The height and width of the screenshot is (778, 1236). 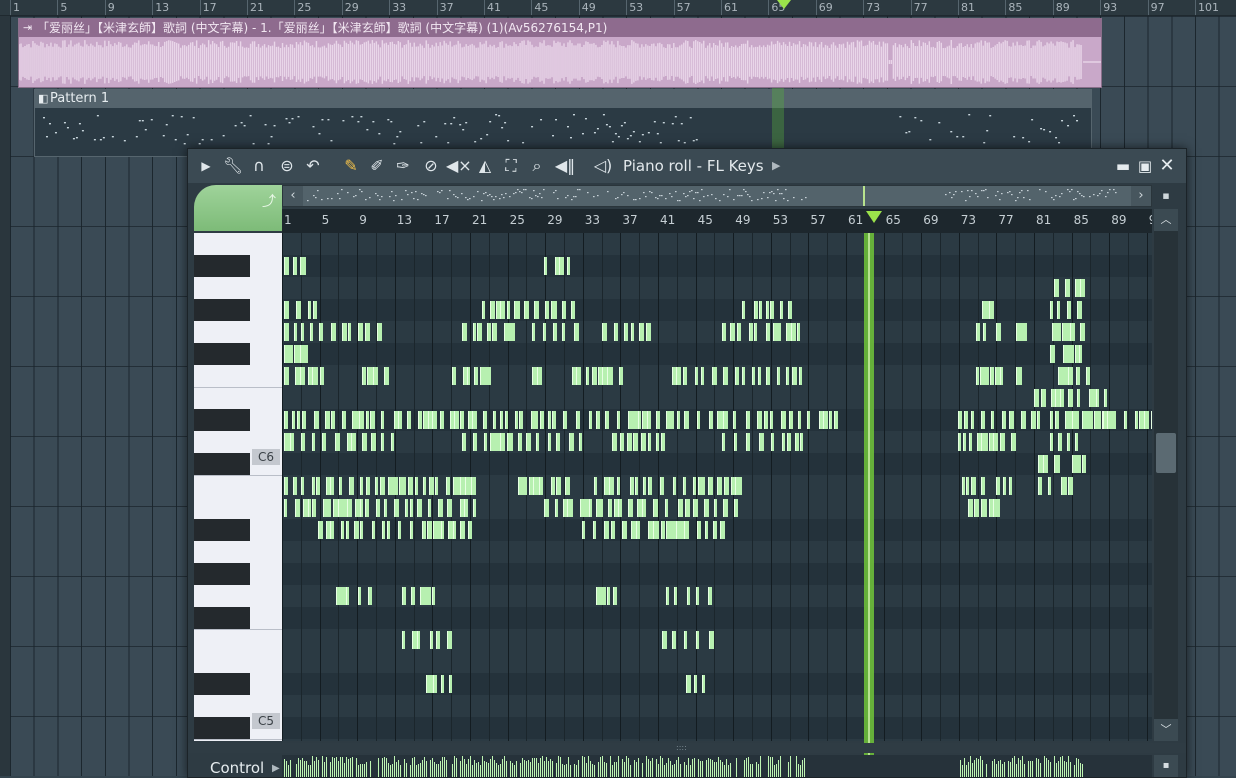 I want to click on piano-roll-playhead-marker, so click(x=874, y=217).